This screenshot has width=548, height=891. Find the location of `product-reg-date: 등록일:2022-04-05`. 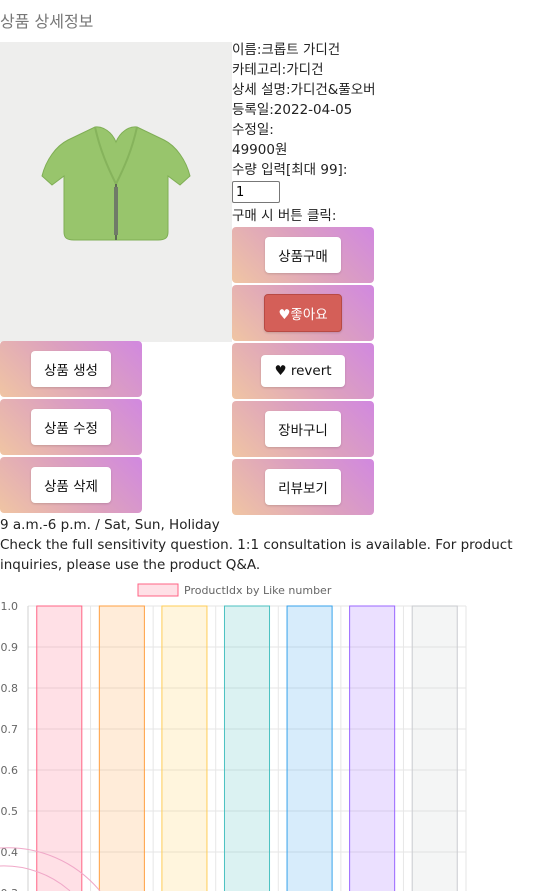

product-reg-date: 등록일:2022-04-05 is located at coordinates (292, 110).